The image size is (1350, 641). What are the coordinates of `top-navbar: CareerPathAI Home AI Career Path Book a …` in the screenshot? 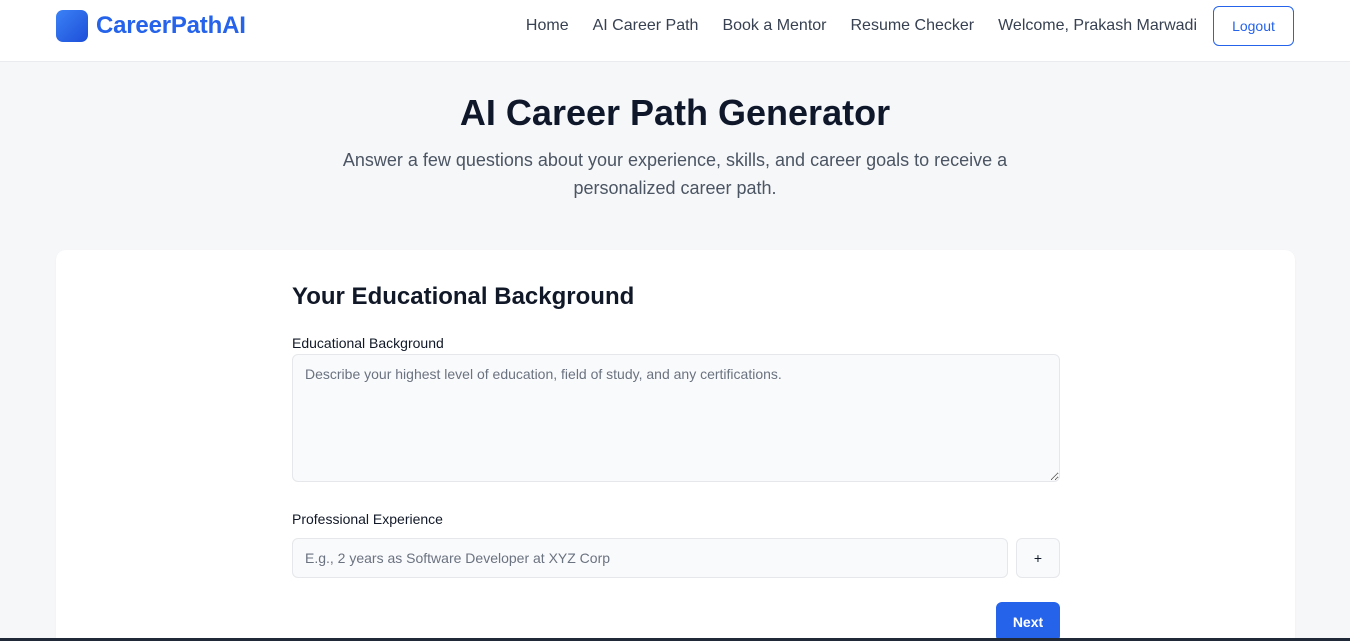 It's located at (675, 31).